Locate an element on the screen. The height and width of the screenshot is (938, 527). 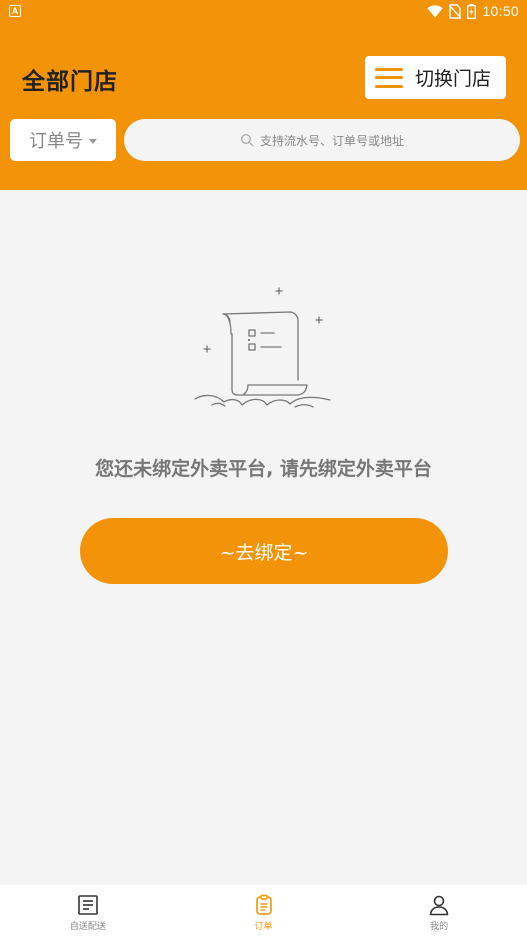
nav-label-delivery: 自送配送 is located at coordinates (87, 927).